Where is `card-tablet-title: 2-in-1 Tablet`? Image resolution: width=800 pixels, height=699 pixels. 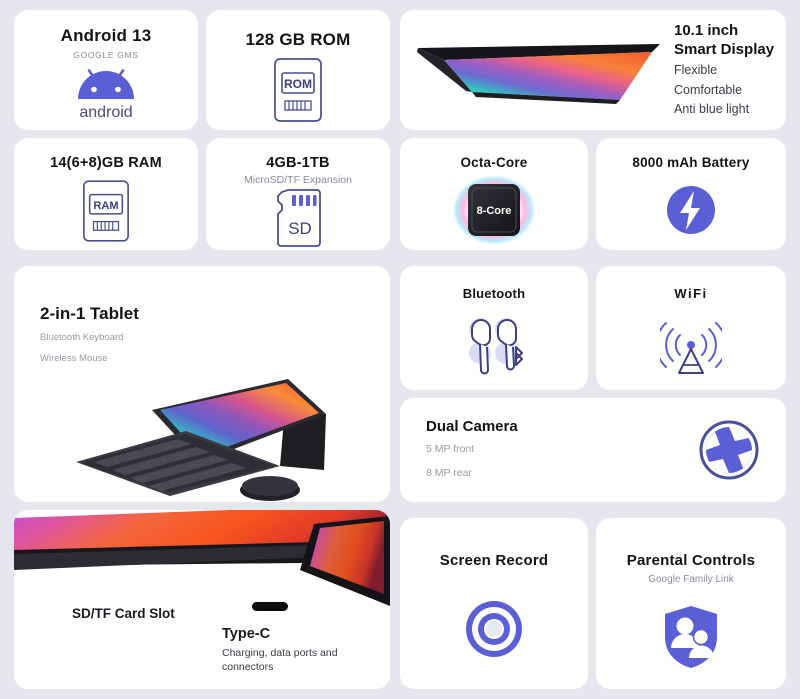
card-tablet-title: 2-in-1 Tablet is located at coordinates (89, 313).